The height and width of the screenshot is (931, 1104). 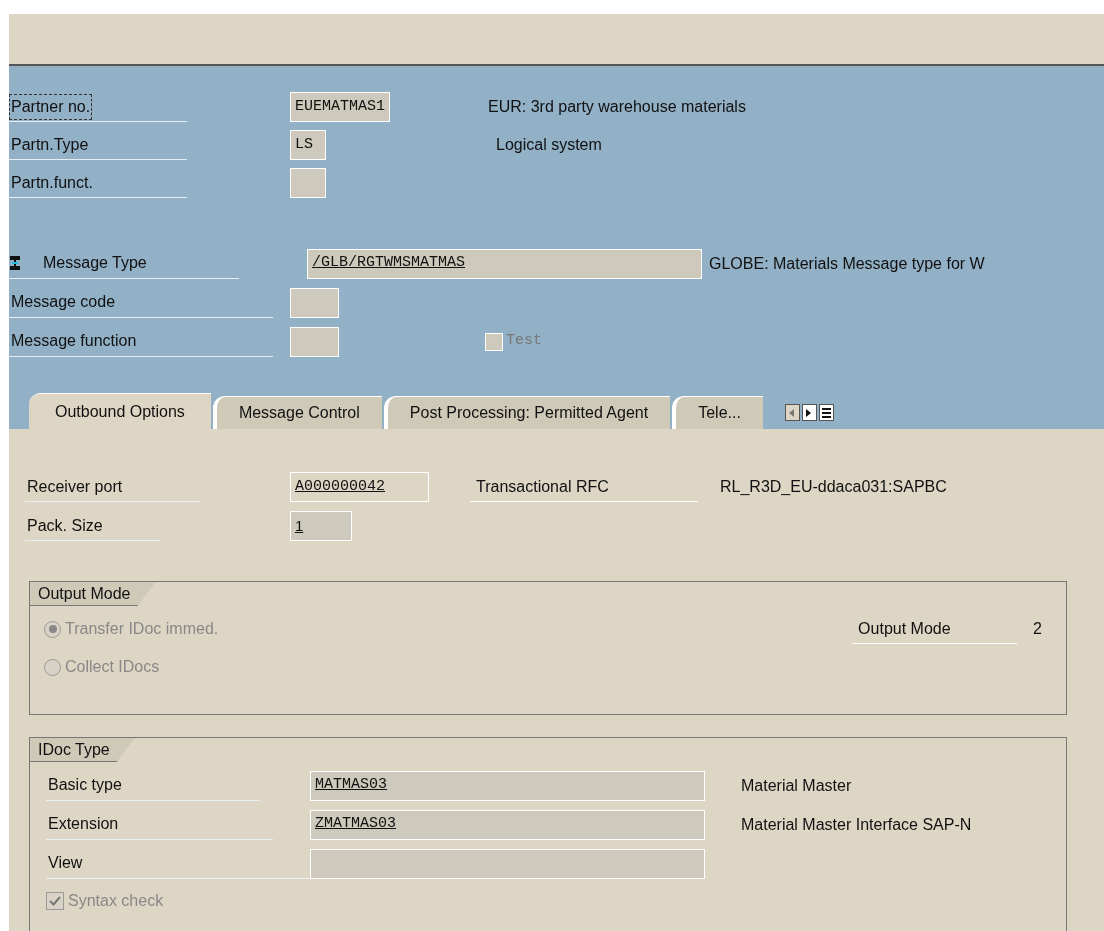 What do you see at coordinates (112, 667) in the screenshot?
I see `radio-label: Collect IDocs` at bounding box center [112, 667].